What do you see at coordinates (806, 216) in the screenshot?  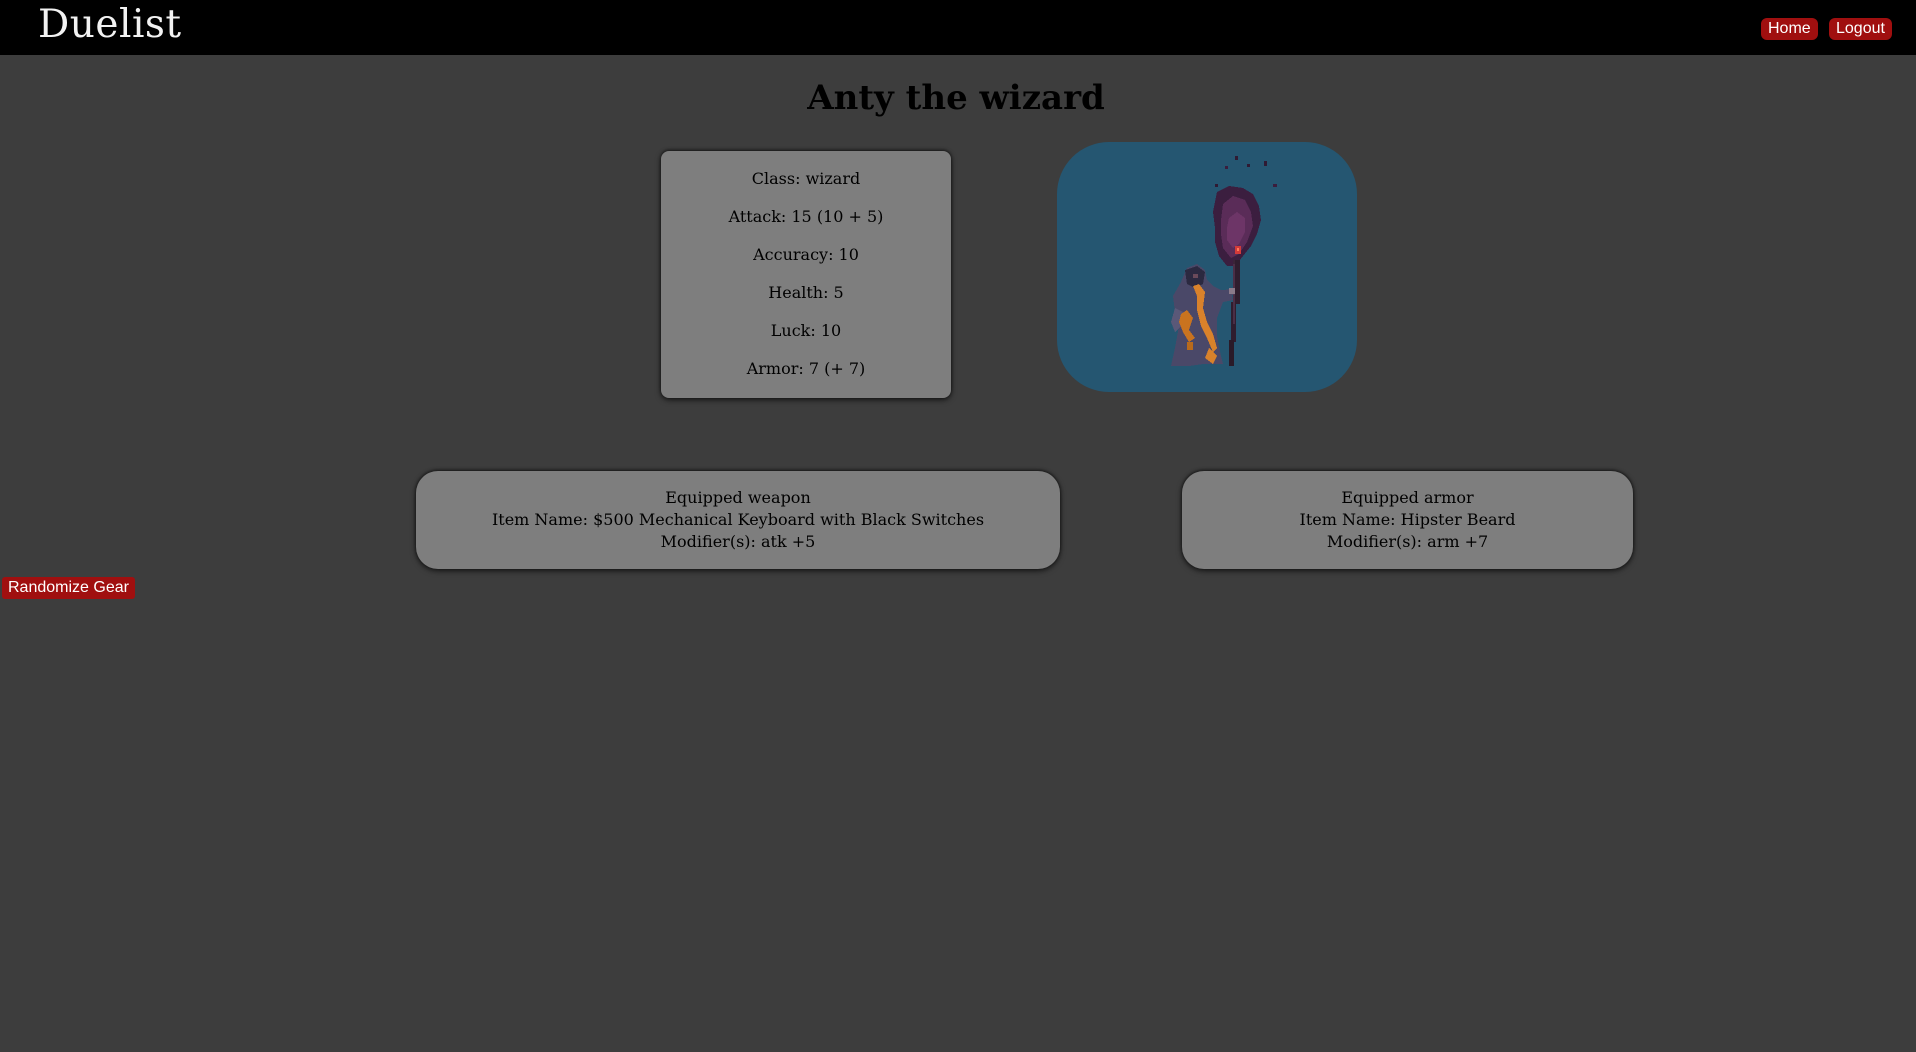 I see `stat-attack: Attack: 15 (10 + 5)` at bounding box center [806, 216].